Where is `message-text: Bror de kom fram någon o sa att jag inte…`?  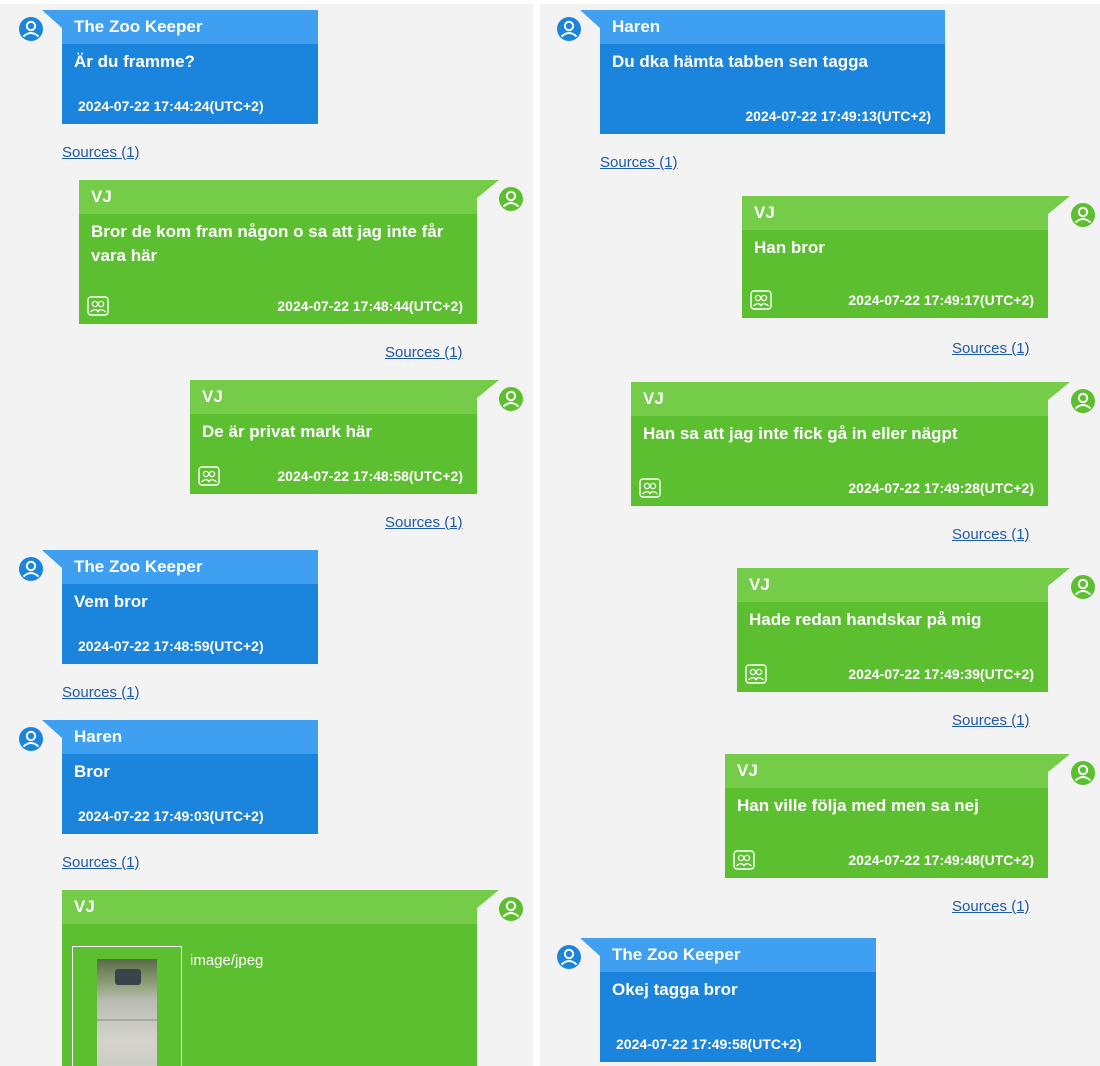
message-text: Bror de kom fram någon o sa att jag inte… is located at coordinates (267, 243).